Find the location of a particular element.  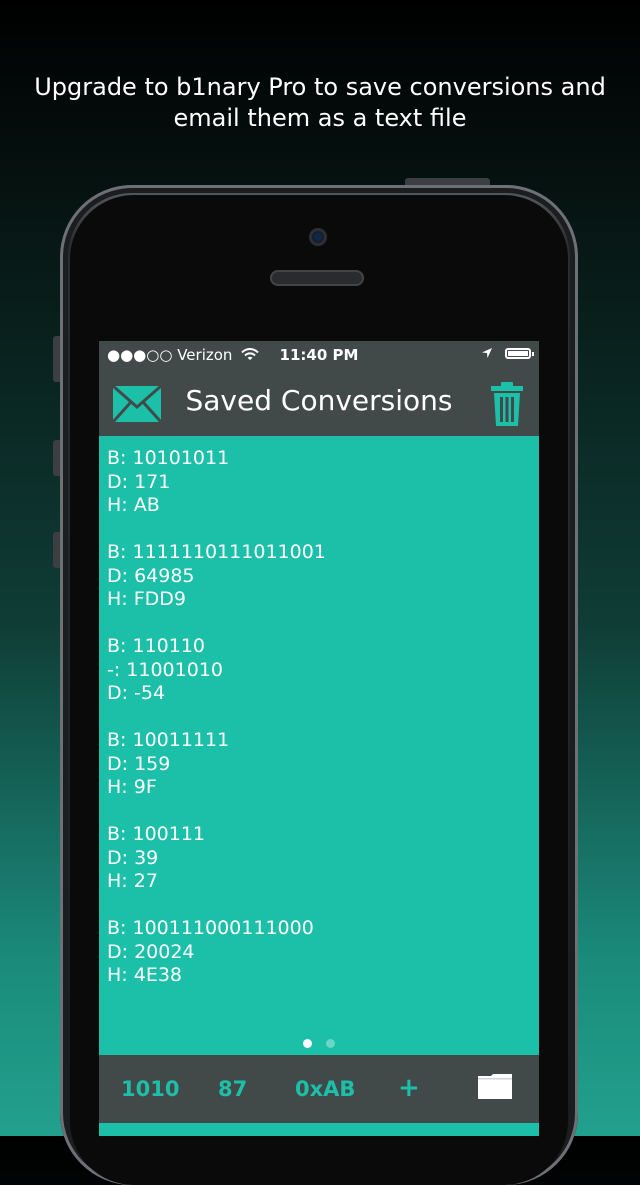

entry-line: D: 159 is located at coordinates (139, 763).